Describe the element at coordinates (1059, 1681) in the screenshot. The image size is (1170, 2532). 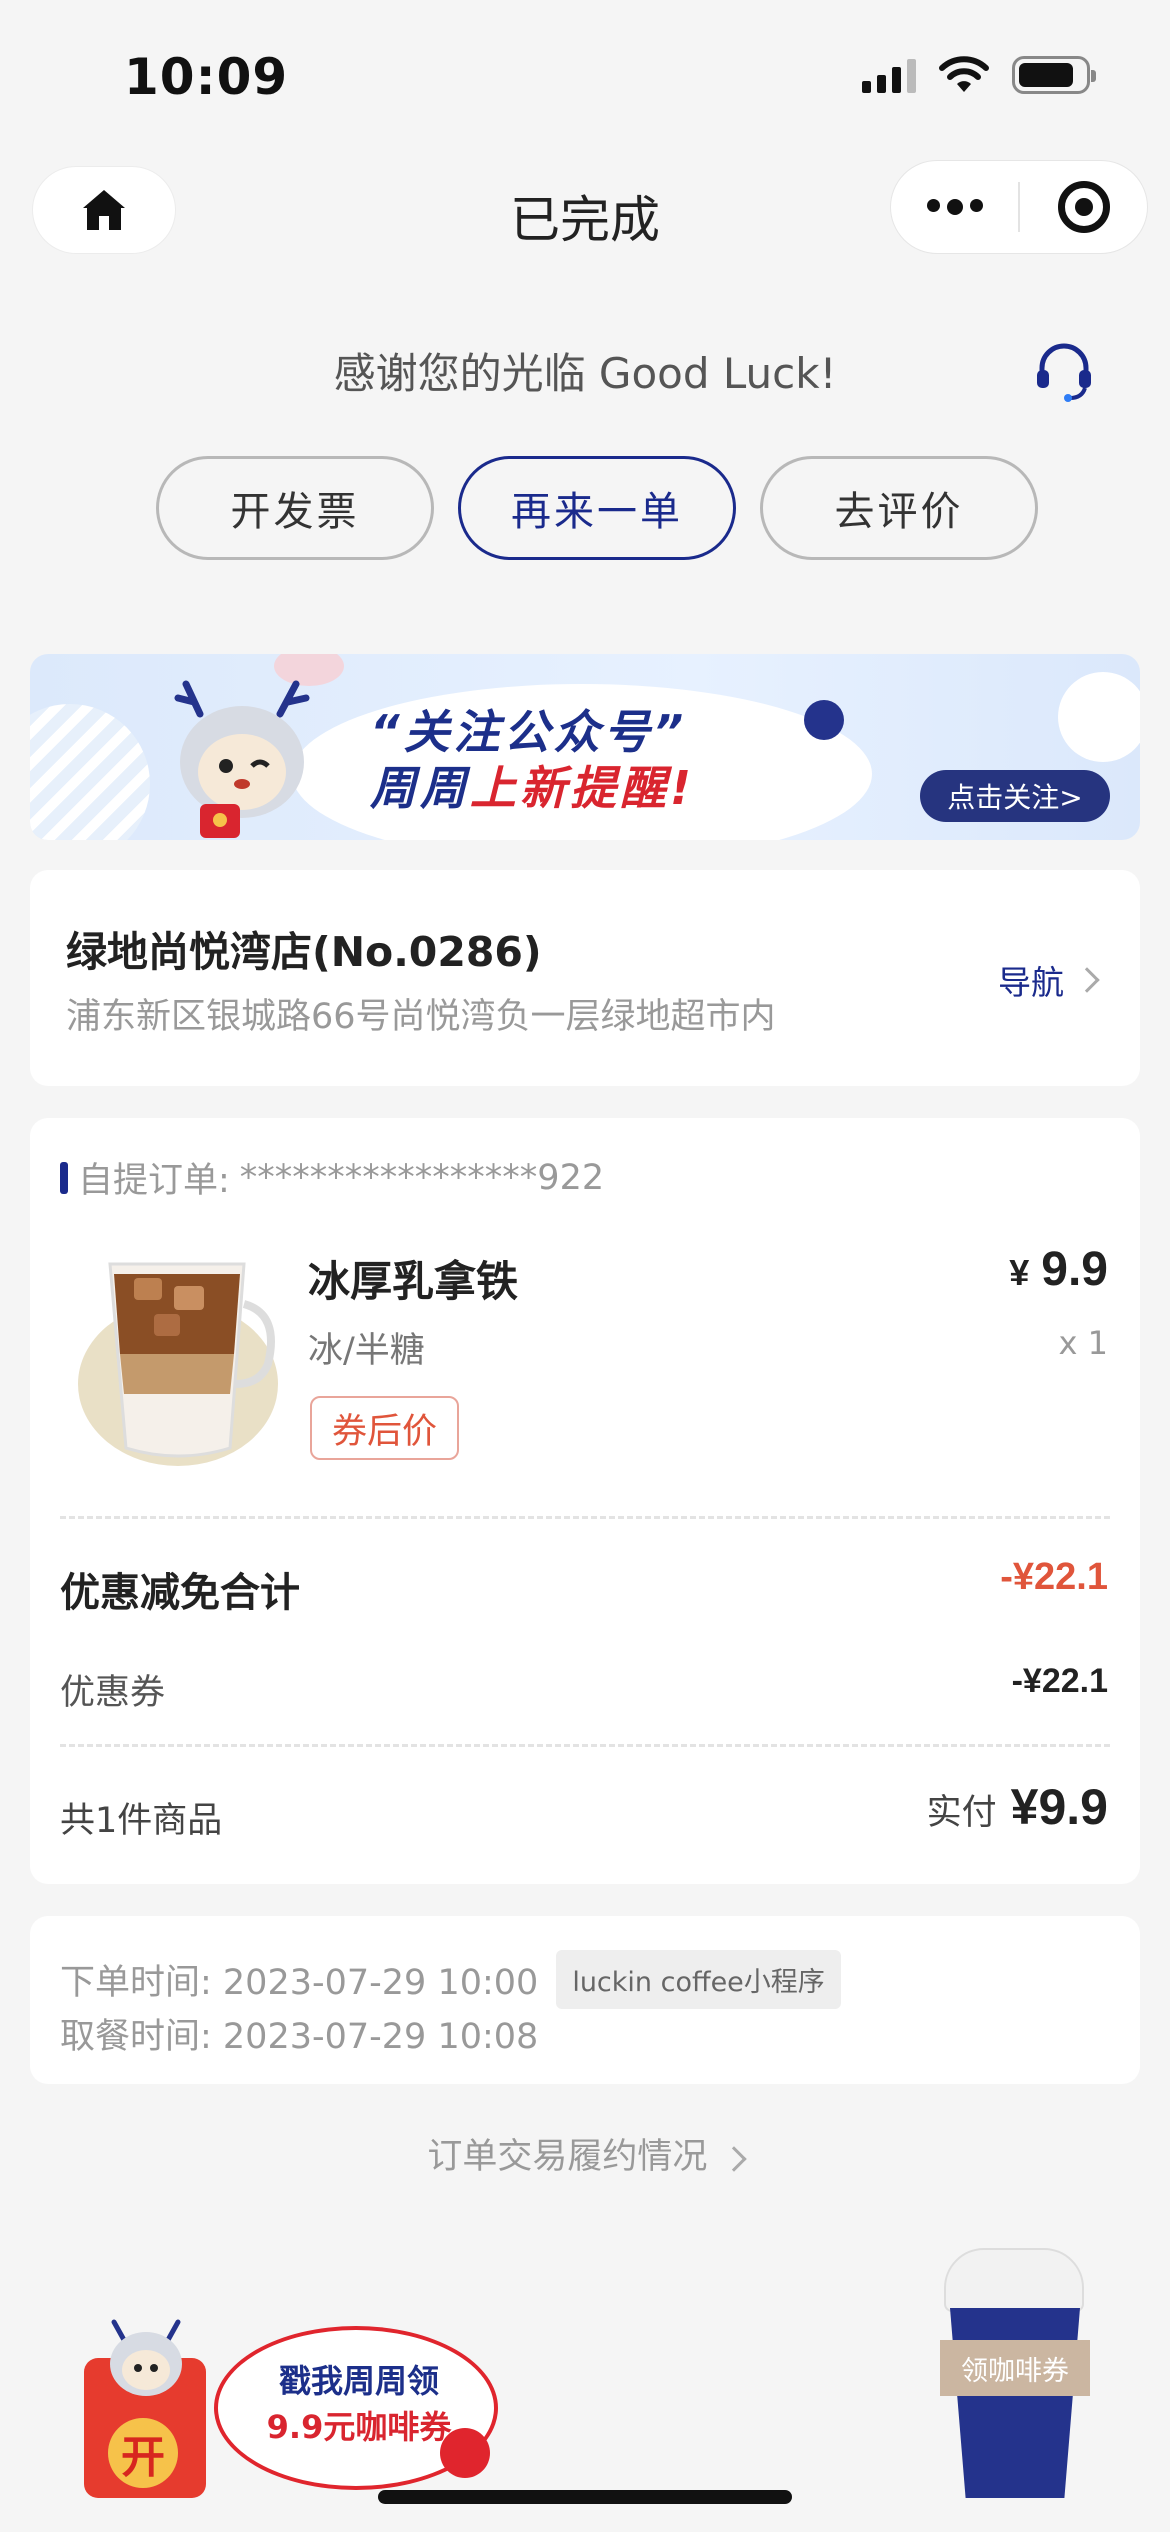
I see `coupon-value: -¥22.1` at that location.